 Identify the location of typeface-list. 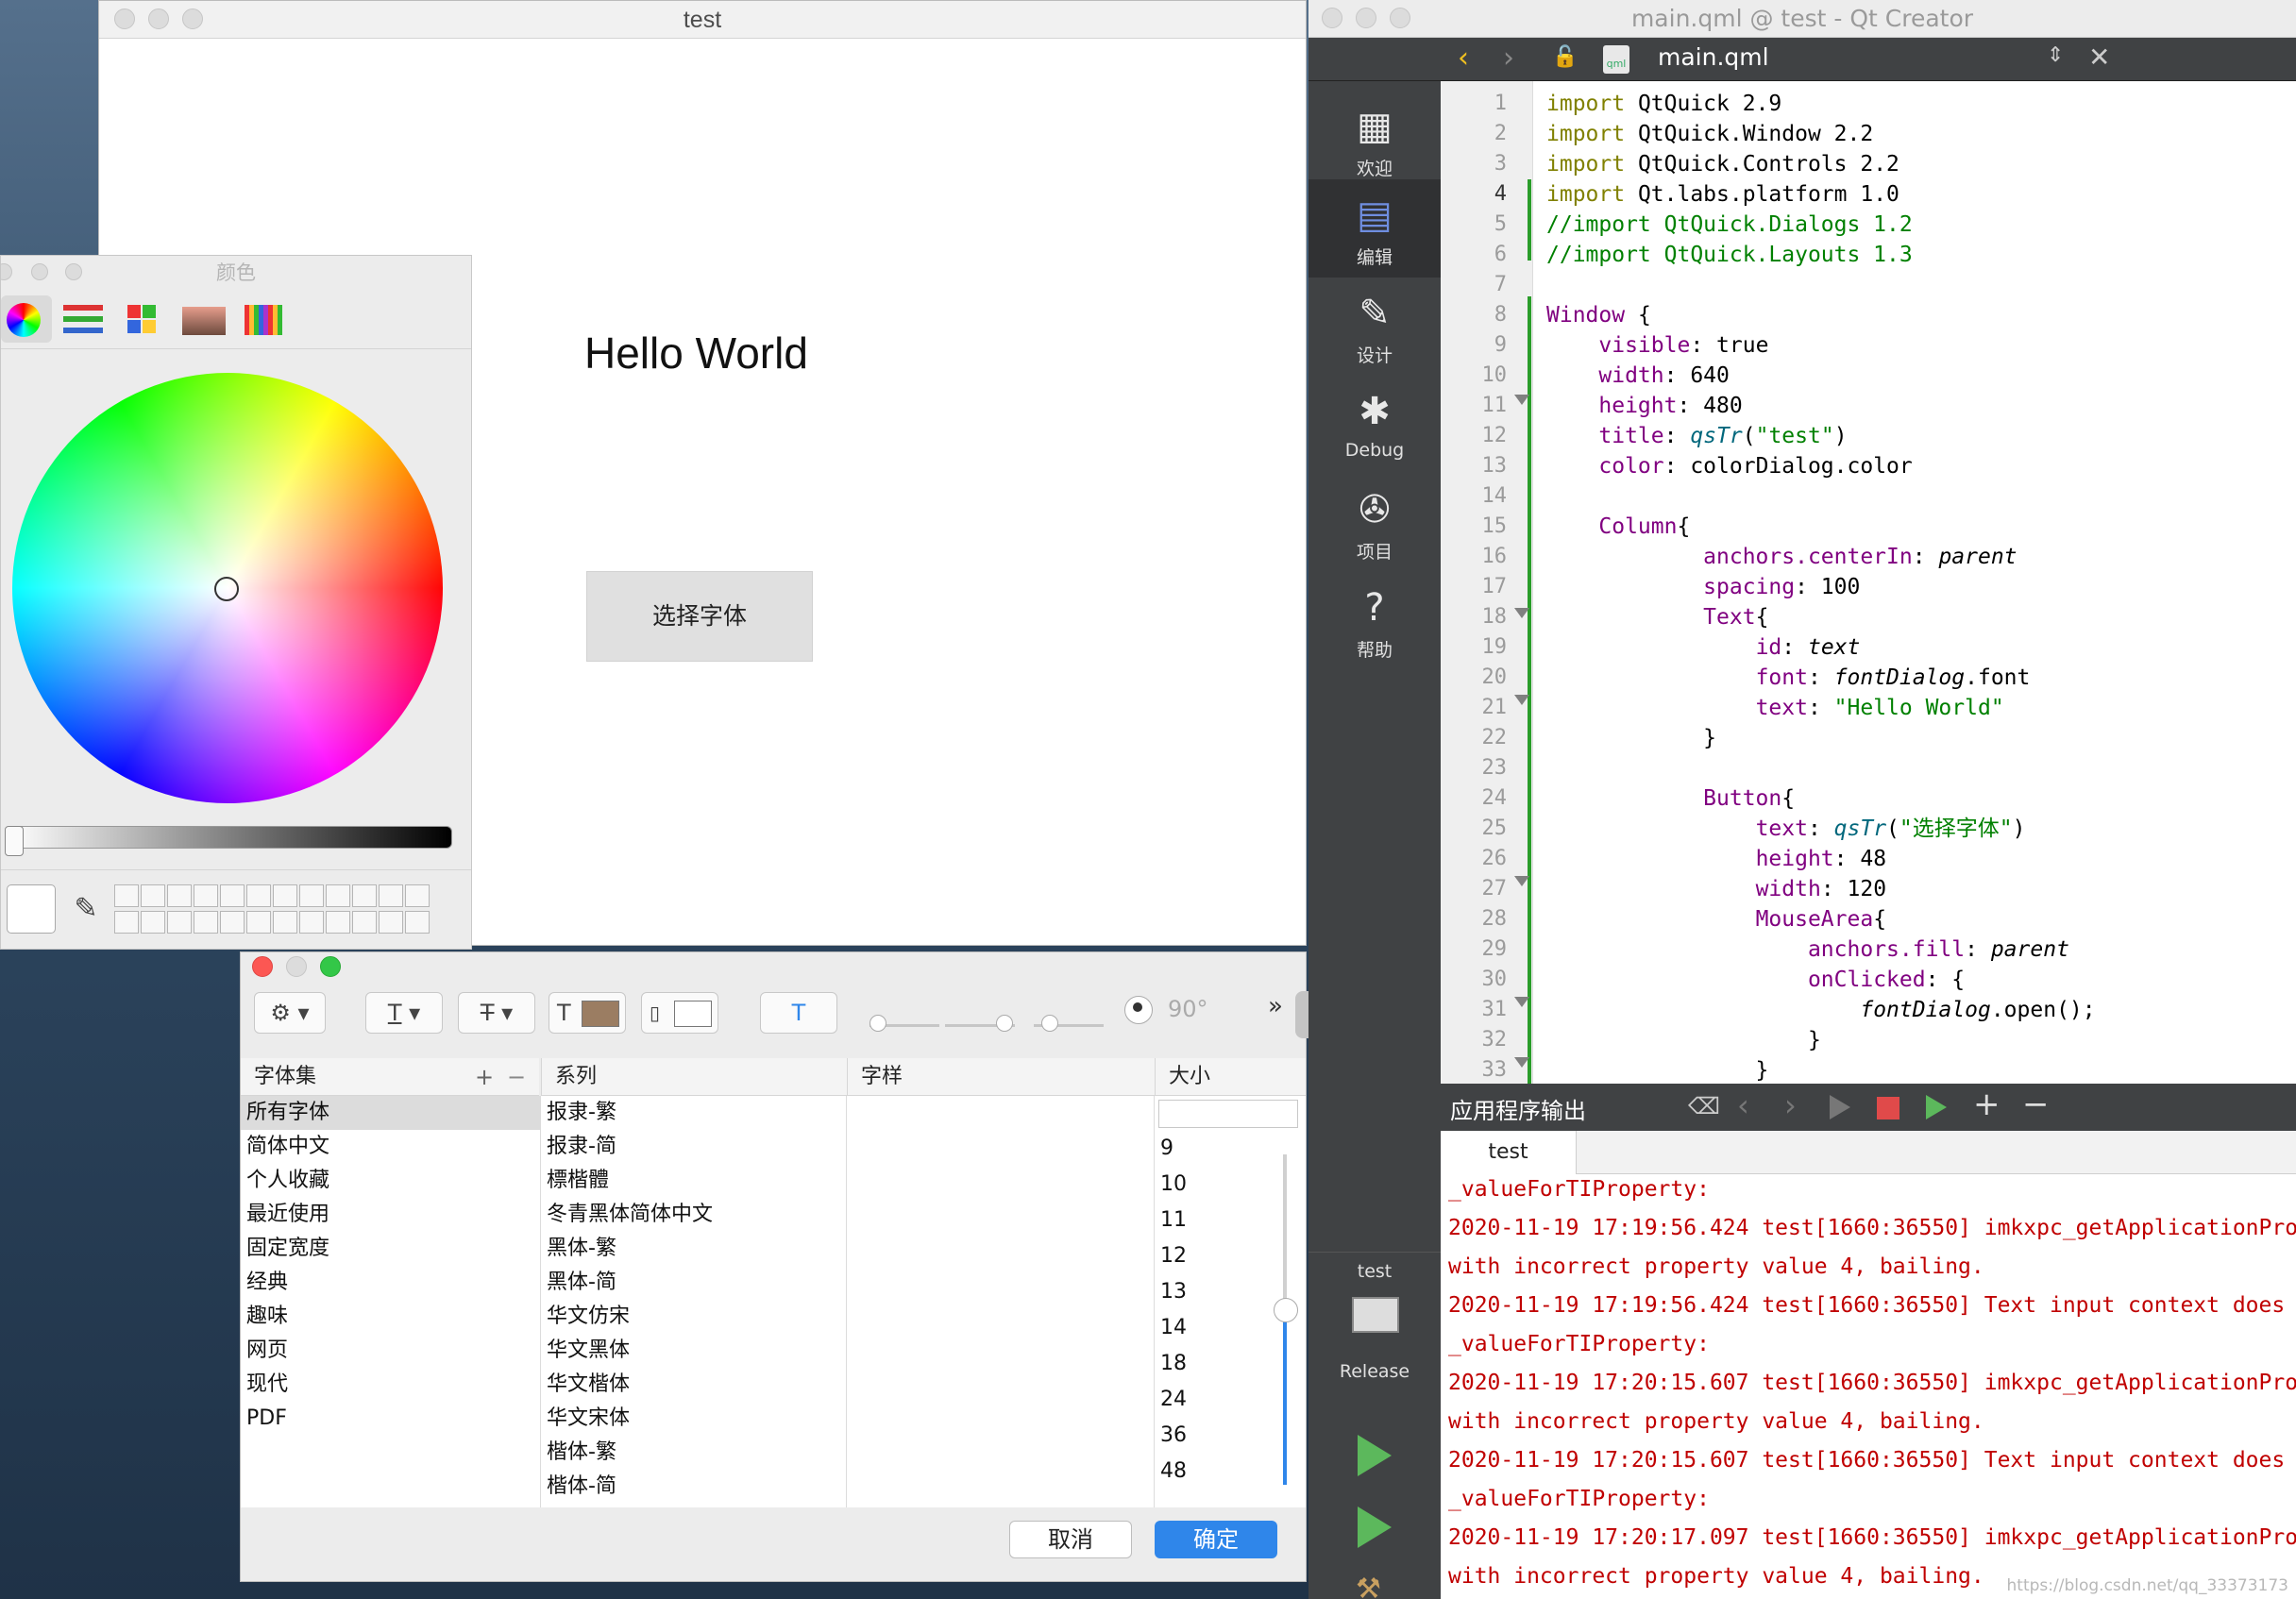
(1001, 1301).